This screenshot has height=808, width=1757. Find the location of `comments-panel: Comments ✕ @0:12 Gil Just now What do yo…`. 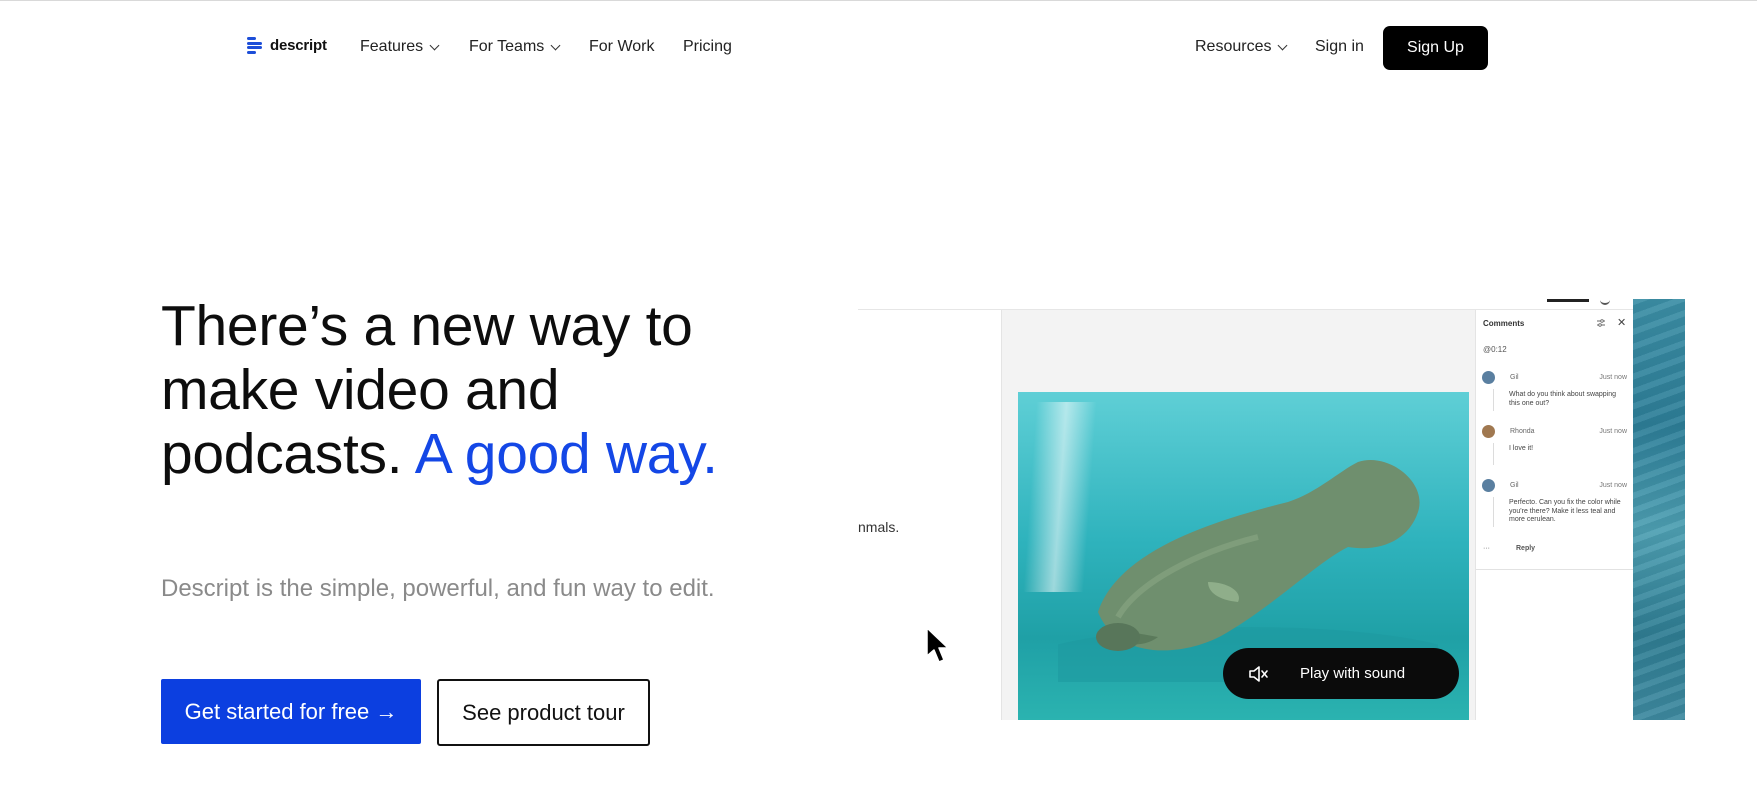

comments-panel: Comments ✕ @0:12 Gil Just now What do yo… is located at coordinates (1554, 515).